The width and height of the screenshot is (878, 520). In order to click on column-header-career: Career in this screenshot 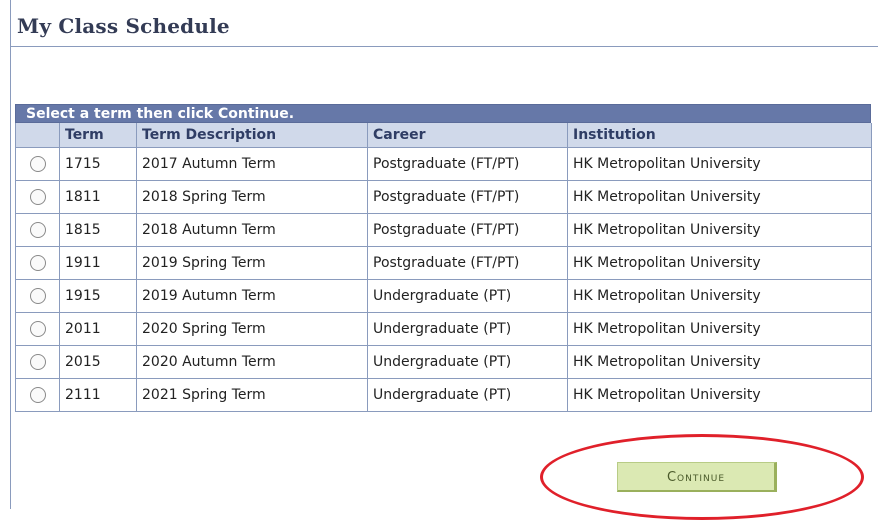, I will do `click(467, 135)`.